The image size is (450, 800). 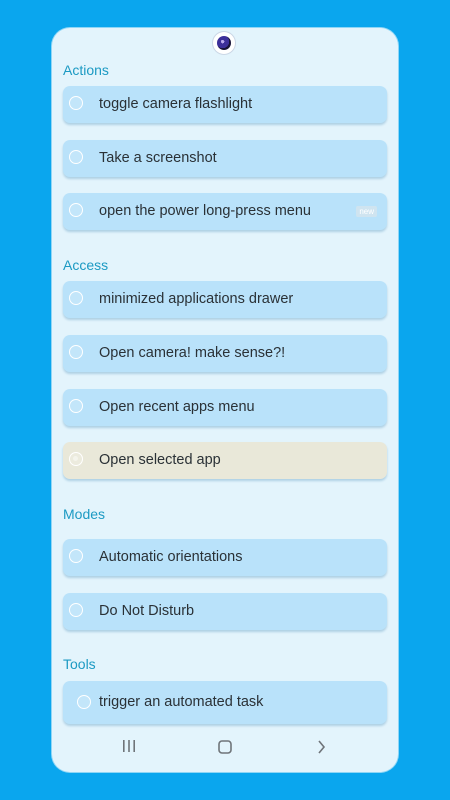 What do you see at coordinates (176, 104) in the screenshot?
I see `option-label: toggle camera flashlight` at bounding box center [176, 104].